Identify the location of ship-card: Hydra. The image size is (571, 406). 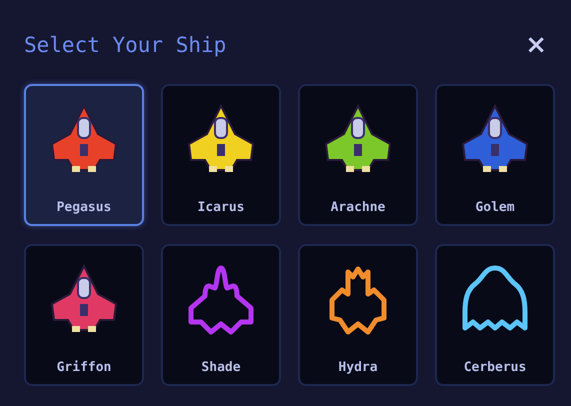
(358, 315).